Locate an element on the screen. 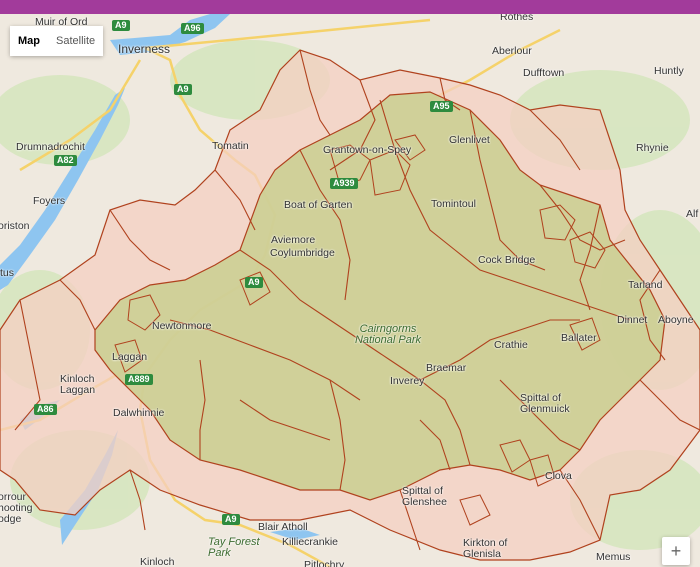  place-label: Aviemore is located at coordinates (293, 240).